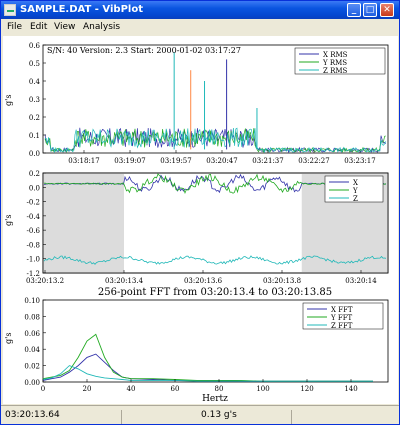  What do you see at coordinates (32, 301) in the screenshot?
I see `ytick-label: 0.10` at bounding box center [32, 301].